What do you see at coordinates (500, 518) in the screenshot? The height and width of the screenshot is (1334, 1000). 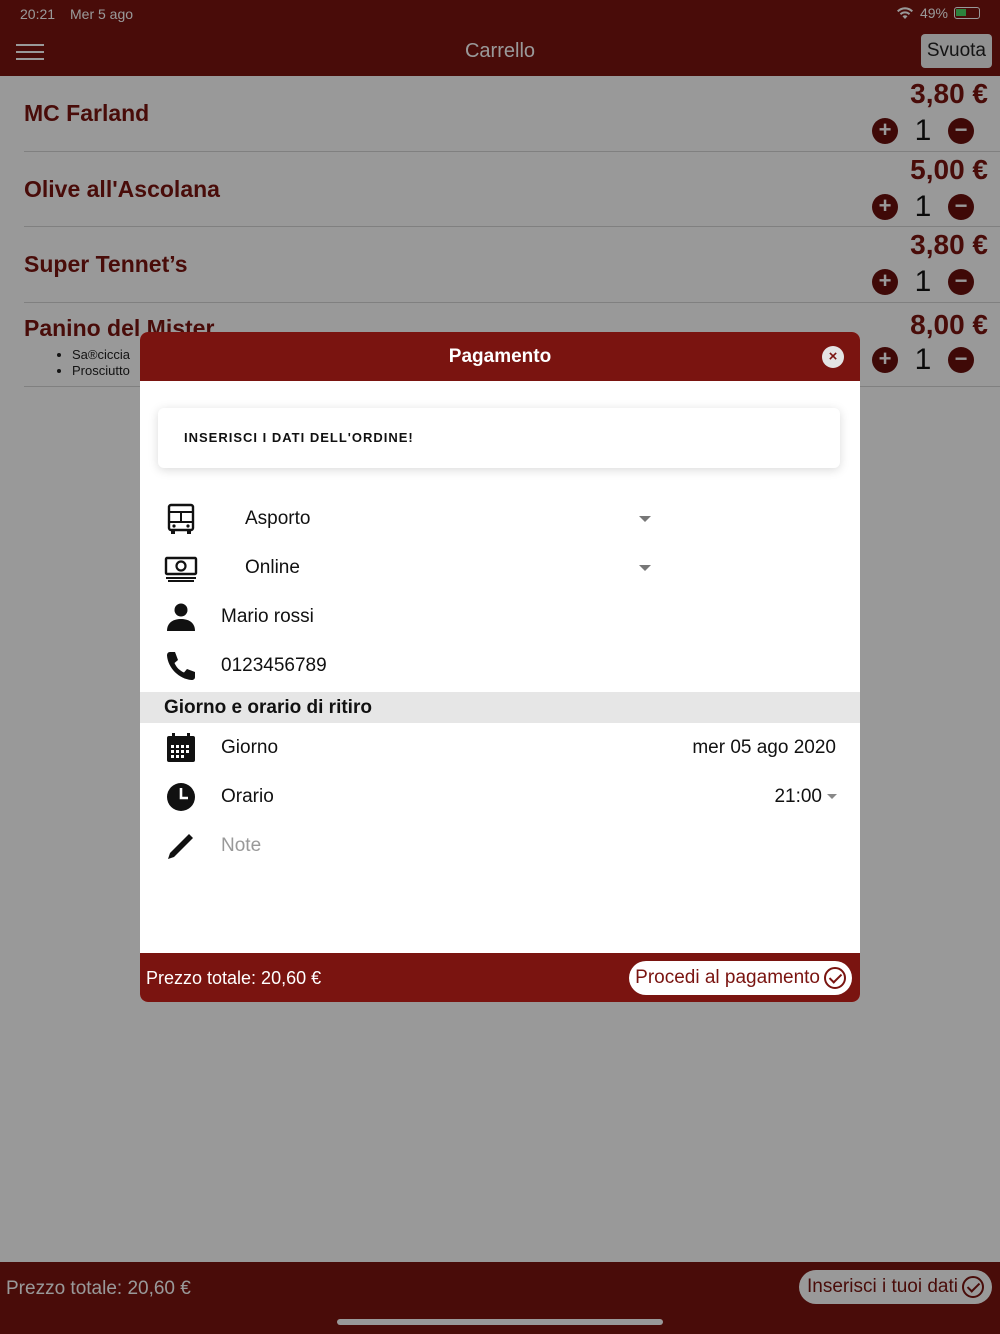 I see `delivery-type-select: Asporto` at bounding box center [500, 518].